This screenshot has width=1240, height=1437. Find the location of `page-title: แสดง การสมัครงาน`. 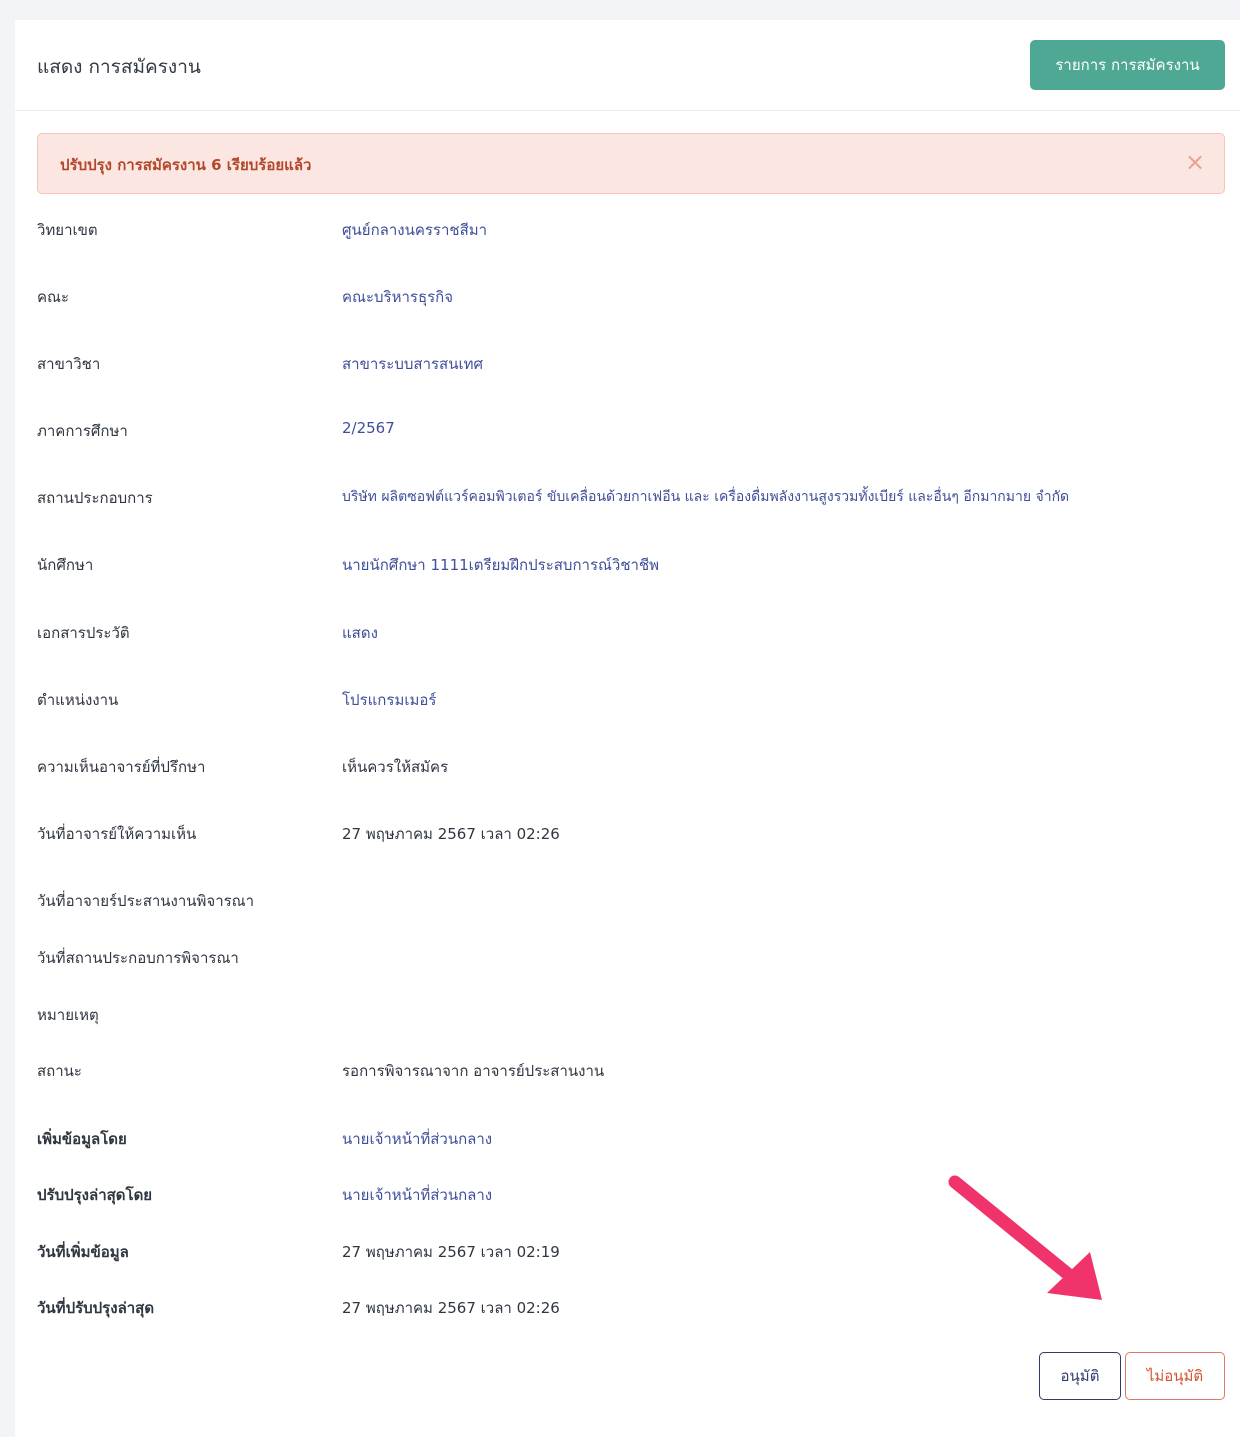

page-title: แสดง การสมัครงาน is located at coordinates (119, 67).